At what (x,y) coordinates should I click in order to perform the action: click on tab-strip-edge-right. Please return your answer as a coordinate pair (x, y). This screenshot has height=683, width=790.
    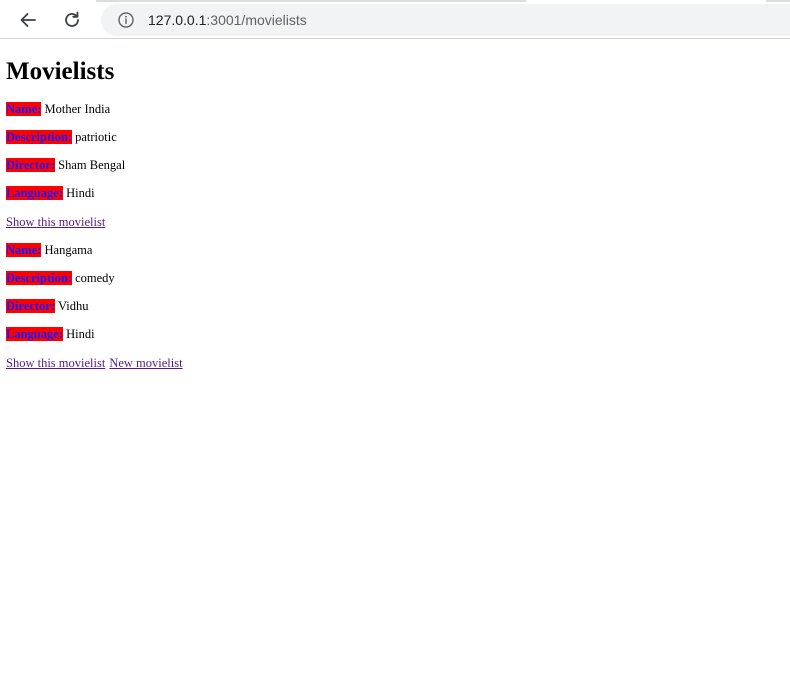
    Looking at the image, I should click on (778, 1).